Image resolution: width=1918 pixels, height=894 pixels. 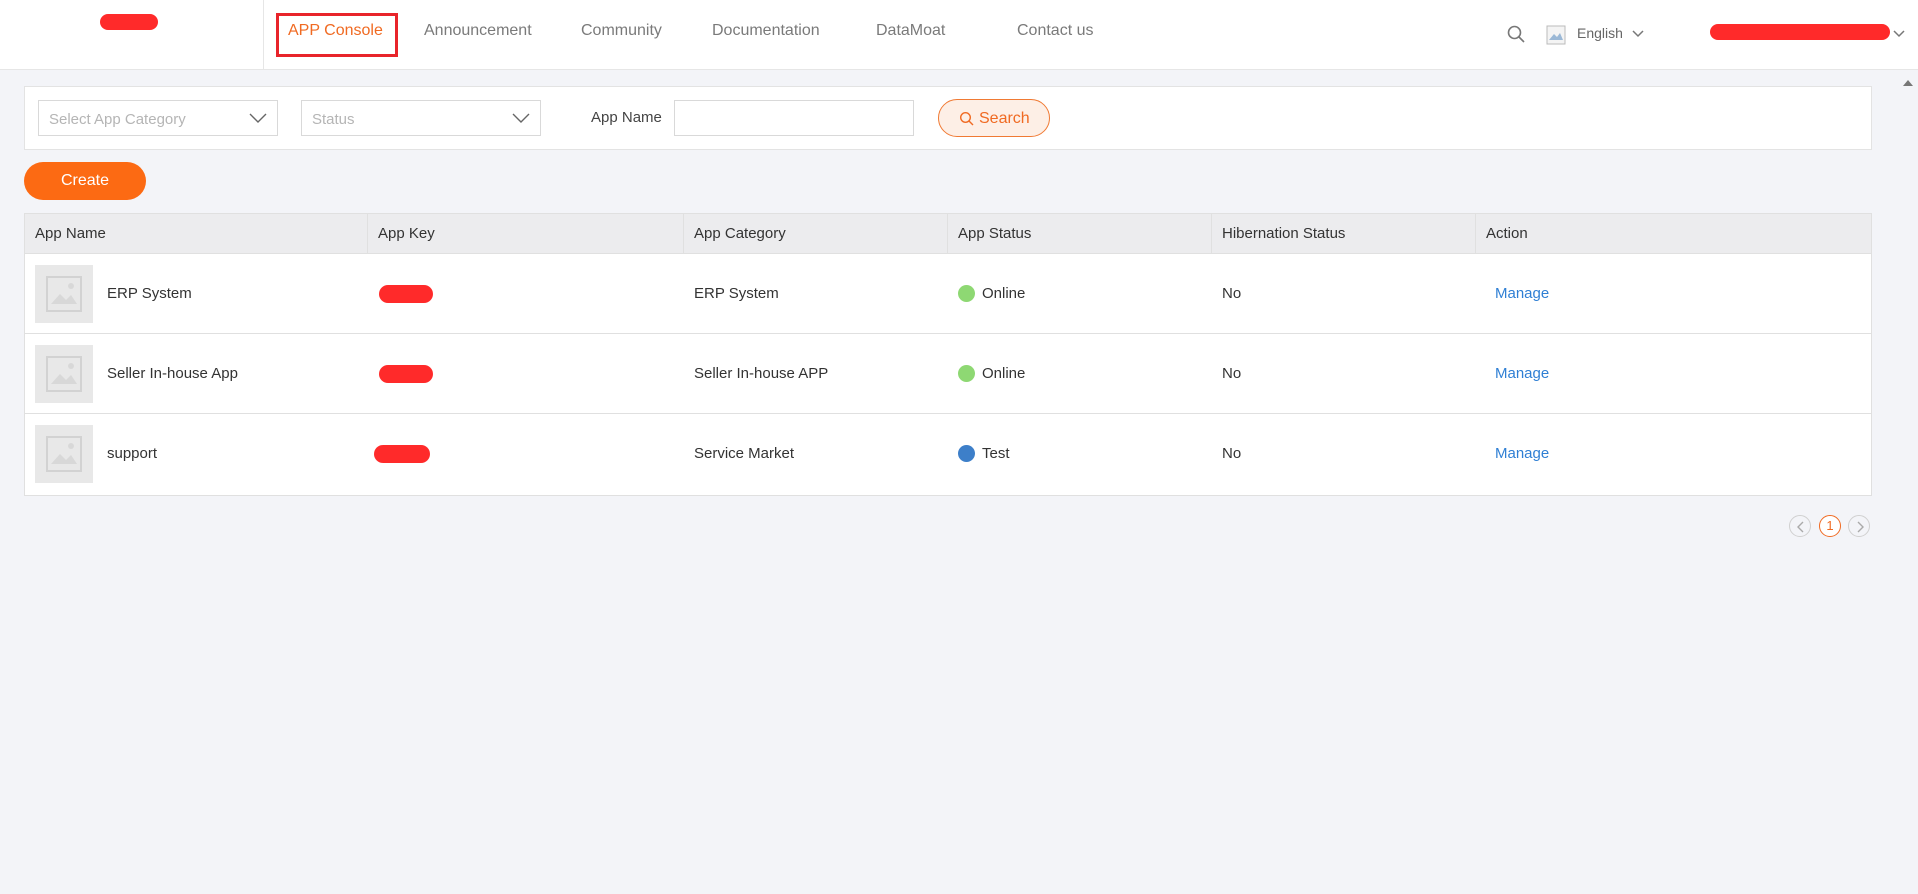 I want to click on column-header-app-key: App Key, so click(x=526, y=234).